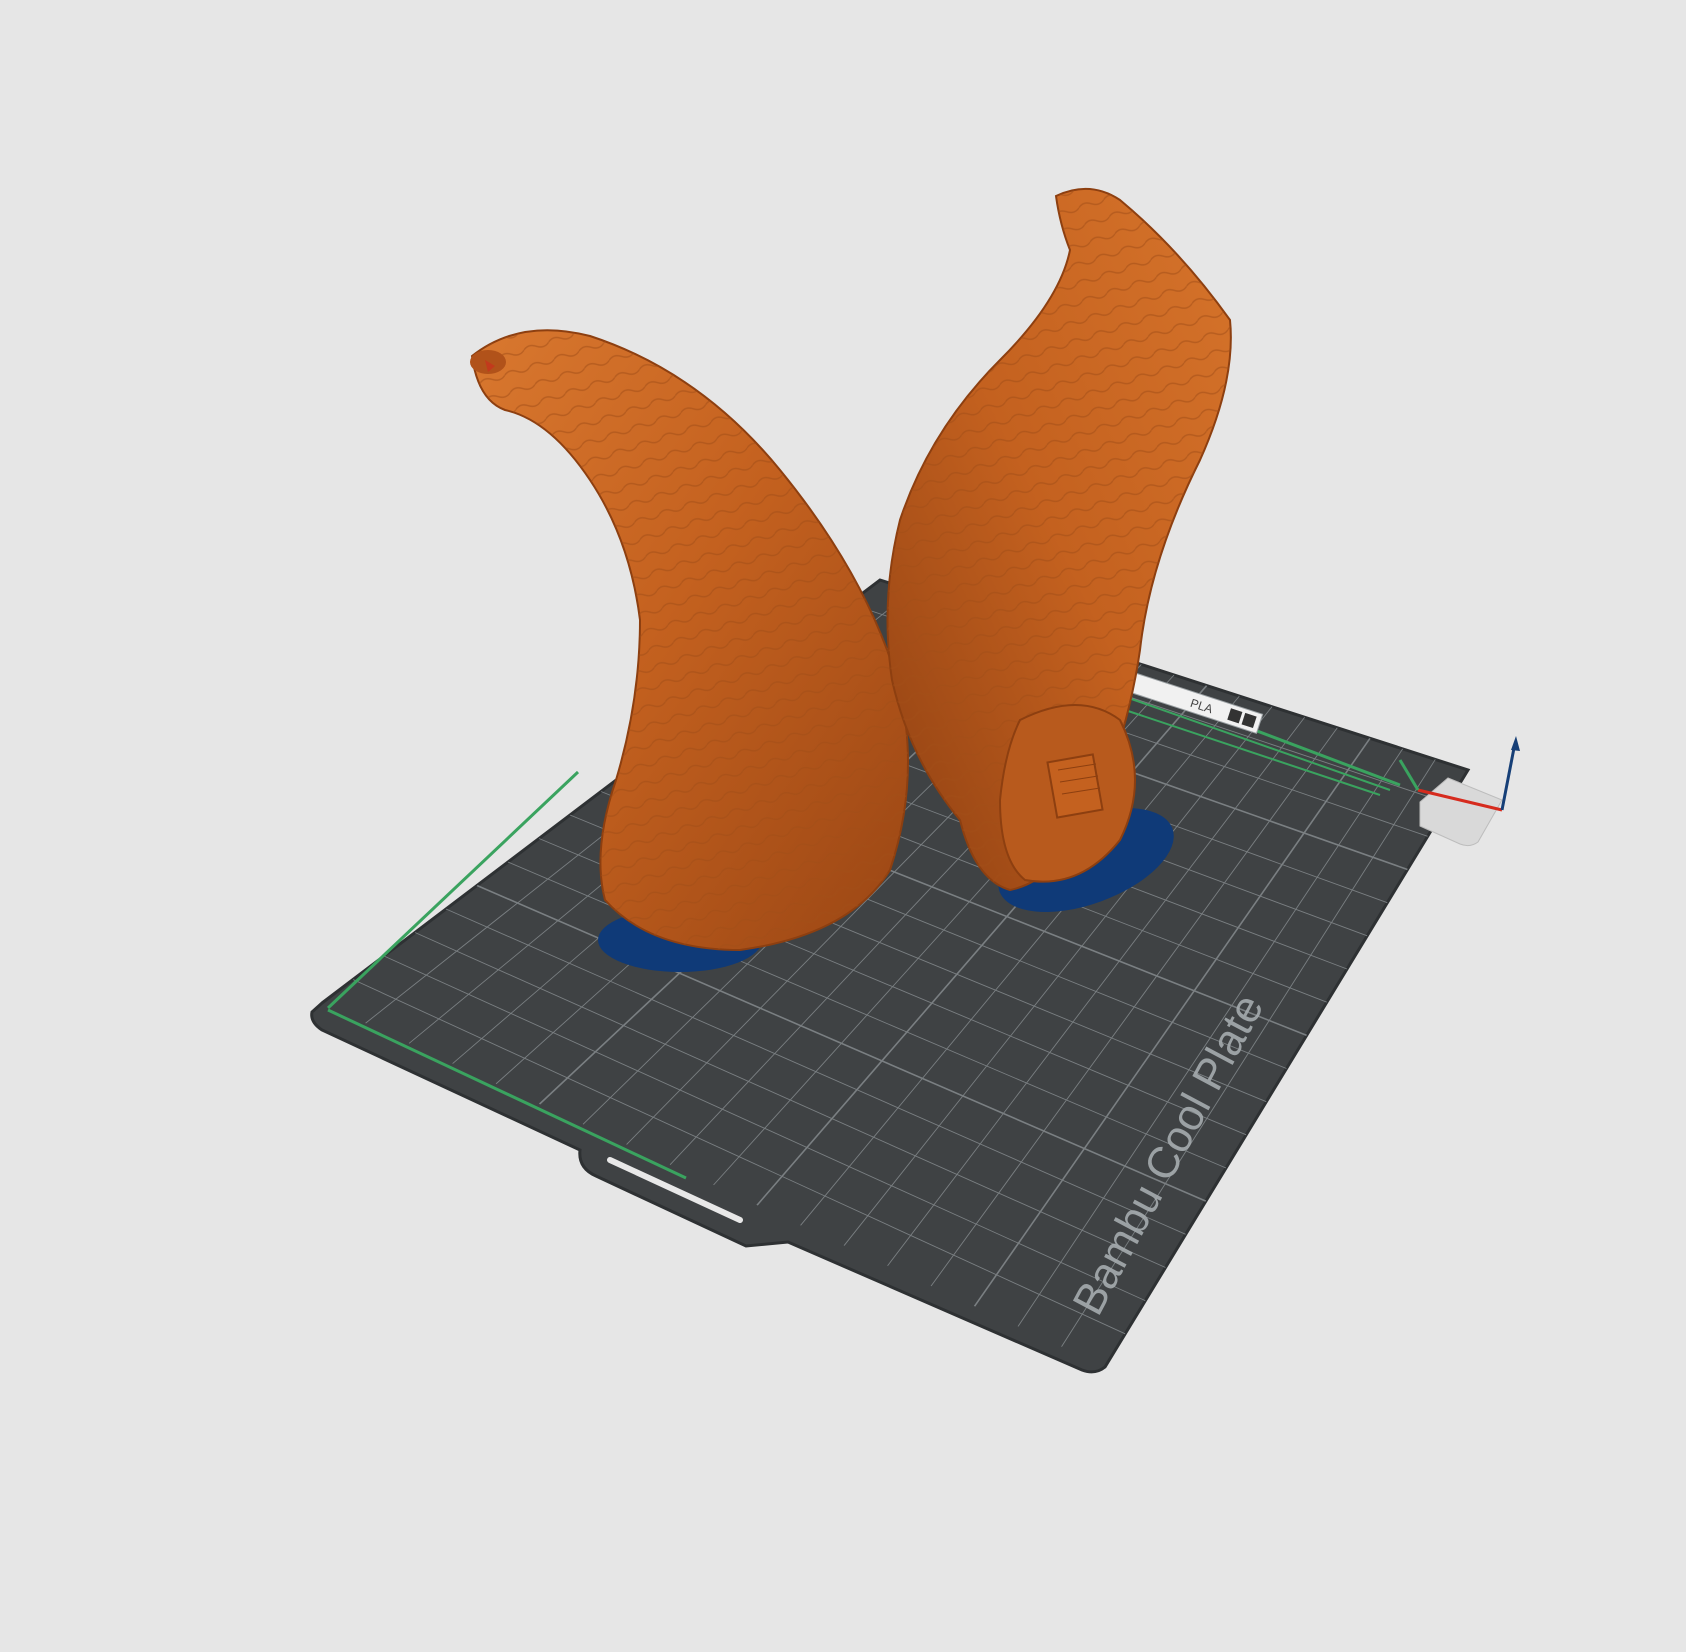 Image resolution: width=1686 pixels, height=1652 pixels. What do you see at coordinates (1508, 779) in the screenshot?
I see `z-axis-line` at bounding box center [1508, 779].